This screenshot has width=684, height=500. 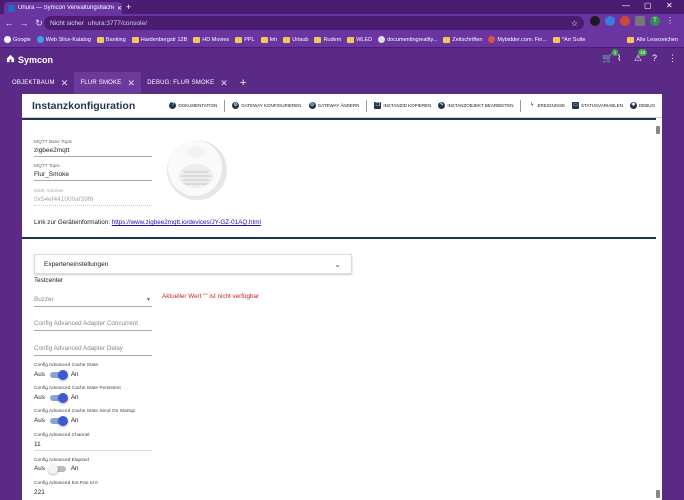 I want to click on browser-tab: Uhura — Symcon Verwaltungsfläche ✕, so click(x=63, y=8).